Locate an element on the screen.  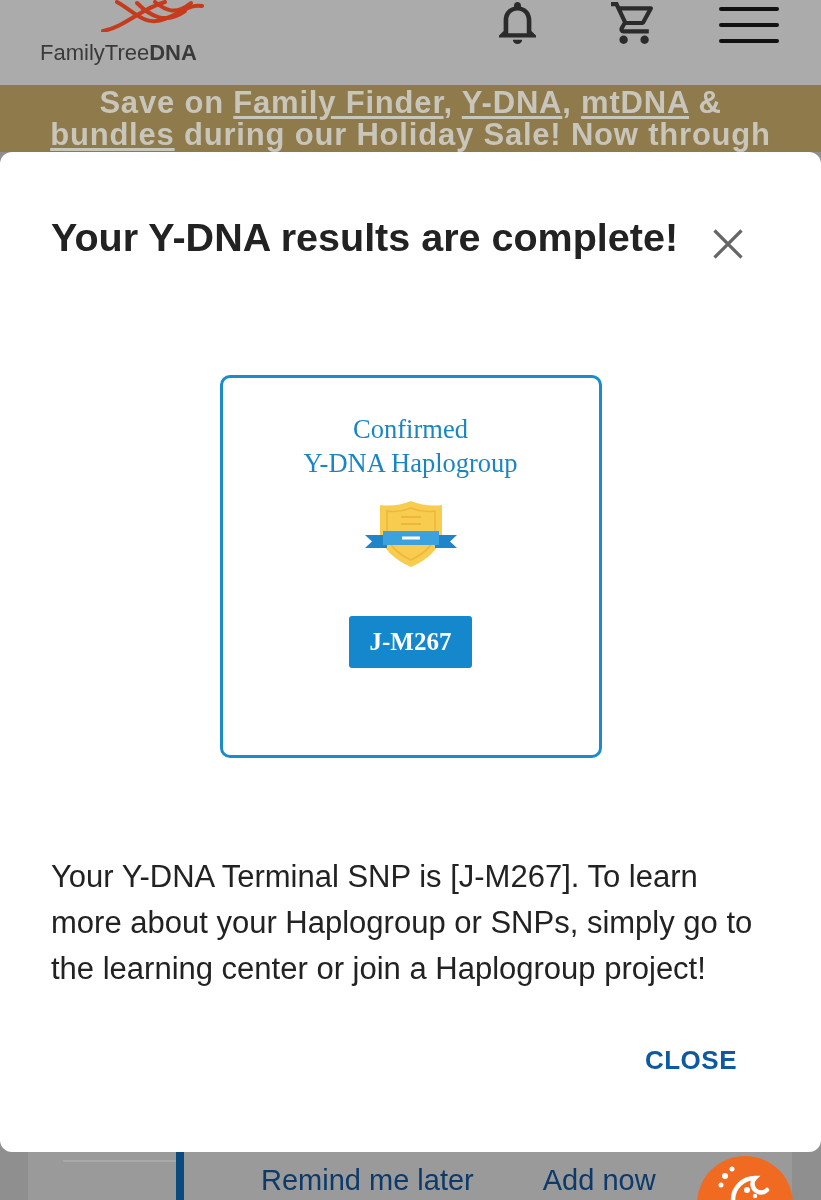
haplogroup-card-heading: Confirmed Y-DNA Haplogroup is located at coordinates (410, 446).